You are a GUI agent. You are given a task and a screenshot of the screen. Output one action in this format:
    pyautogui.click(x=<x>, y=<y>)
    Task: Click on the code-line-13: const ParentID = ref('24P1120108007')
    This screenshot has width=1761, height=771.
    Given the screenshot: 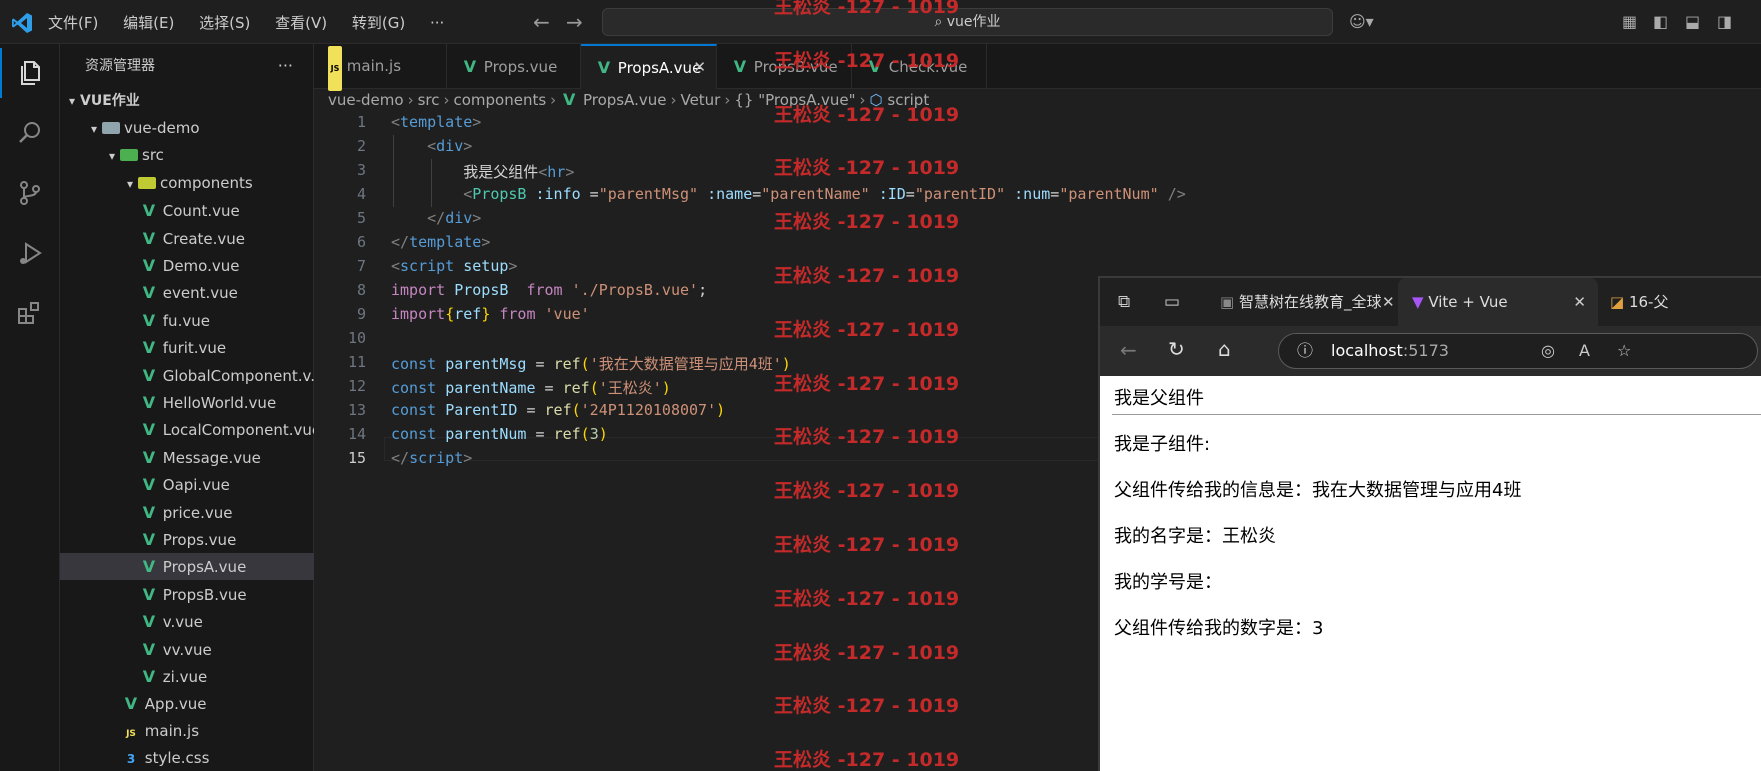 What is the action you would take?
    pyautogui.click(x=558, y=410)
    